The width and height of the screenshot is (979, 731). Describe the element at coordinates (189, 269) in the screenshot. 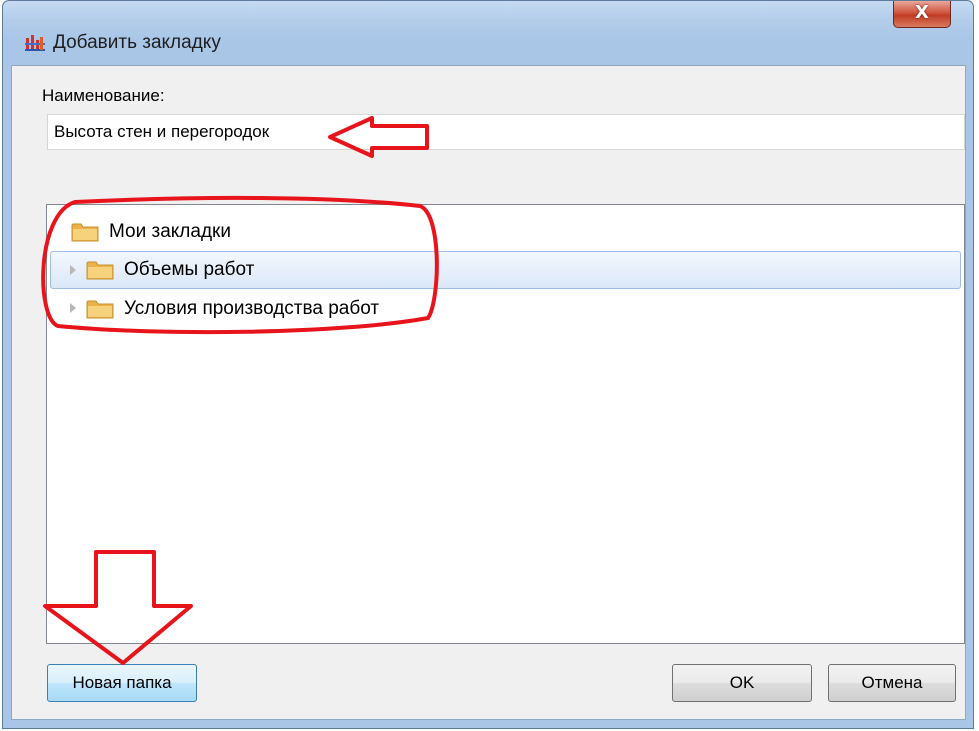

I see `tree-item-label: Объемы работ` at that location.